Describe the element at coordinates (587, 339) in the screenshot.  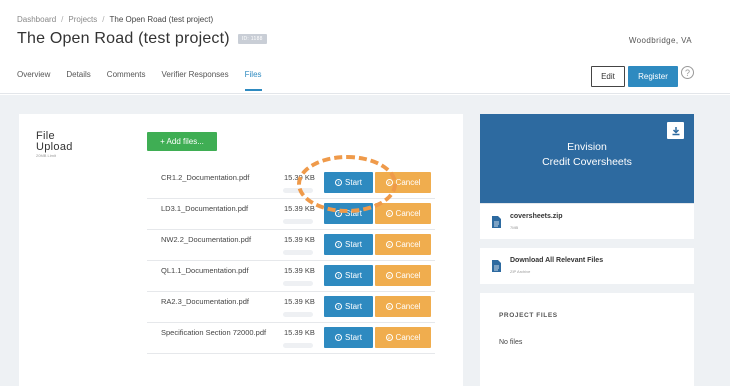
I see `project-files-panel: PROJECT FILES No files` at that location.